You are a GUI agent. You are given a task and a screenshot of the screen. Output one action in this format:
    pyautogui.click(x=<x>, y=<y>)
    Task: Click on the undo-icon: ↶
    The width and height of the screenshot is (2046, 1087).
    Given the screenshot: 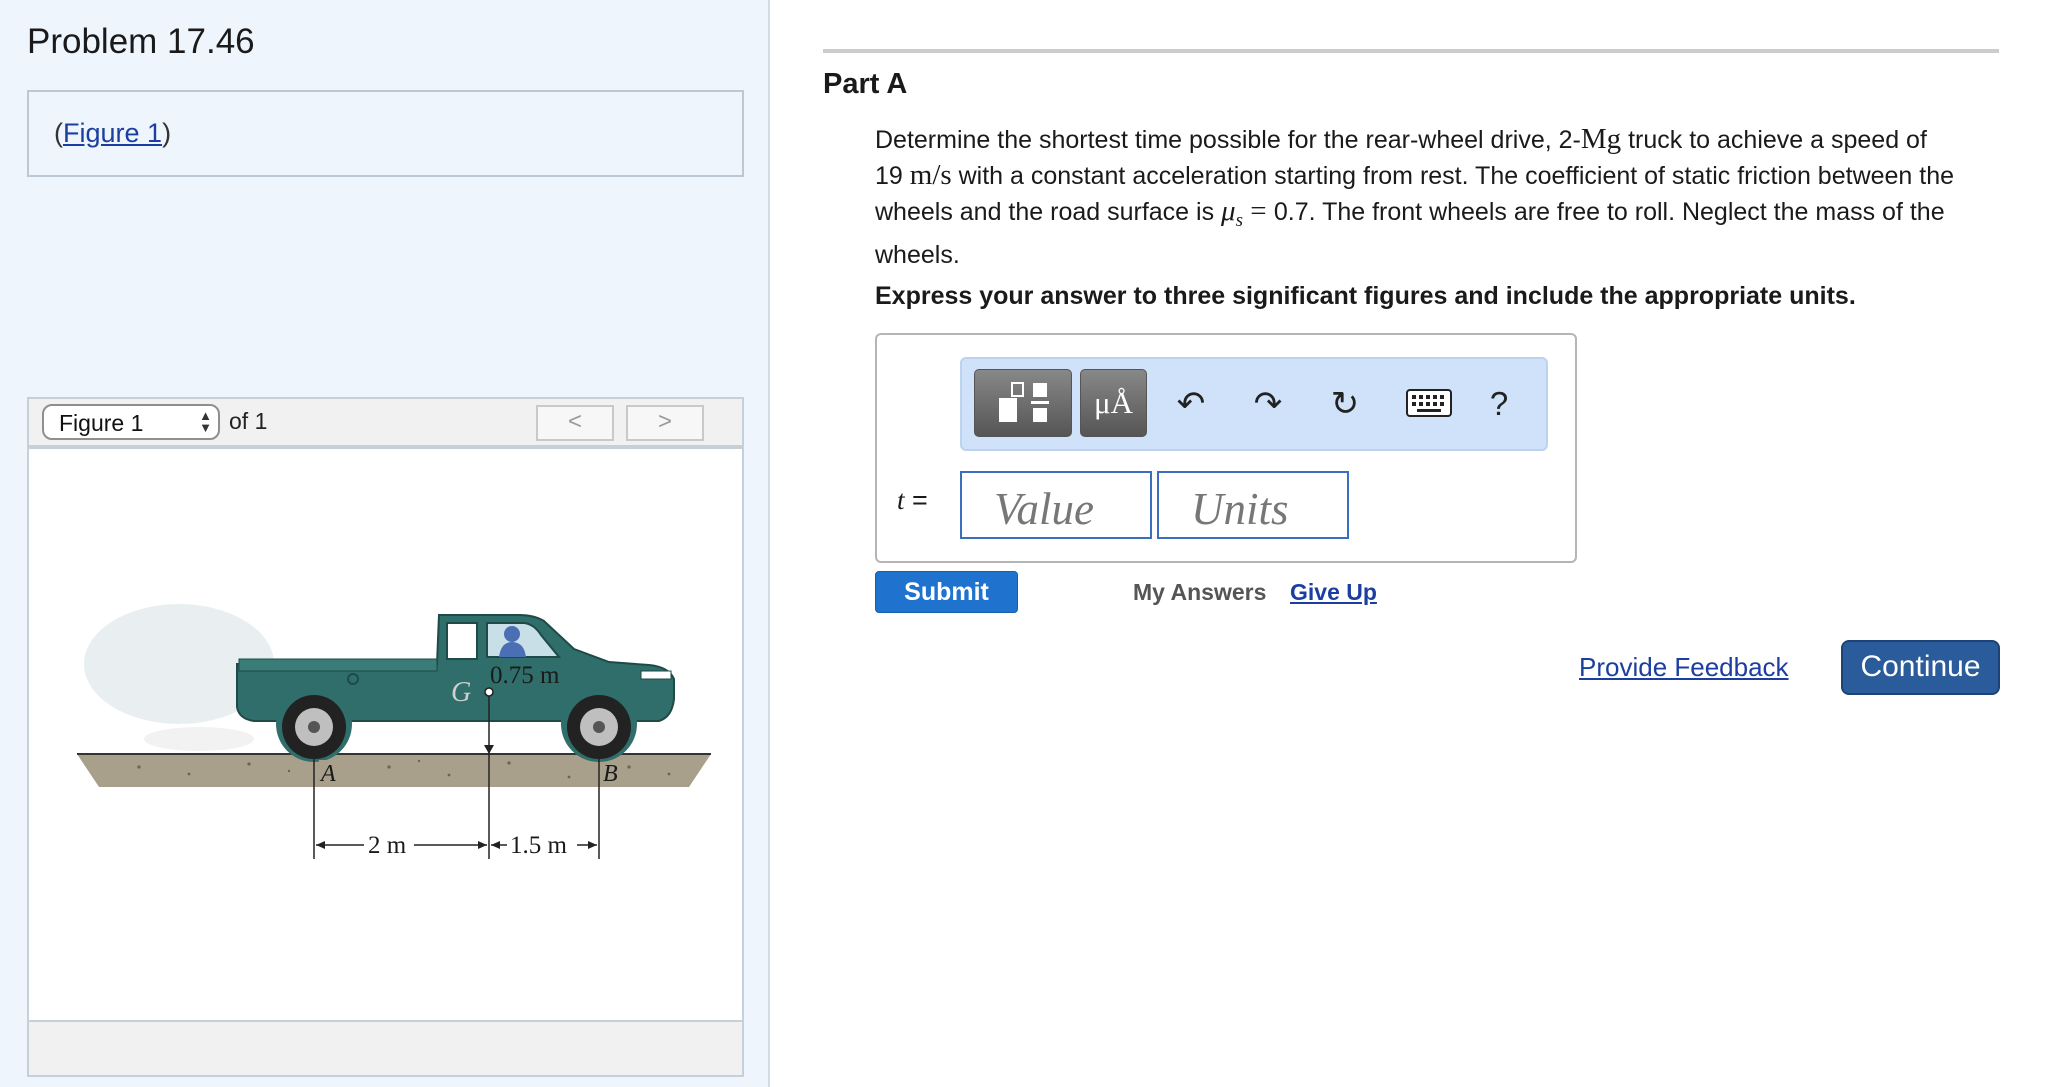 What is the action you would take?
    pyautogui.click(x=1191, y=406)
    